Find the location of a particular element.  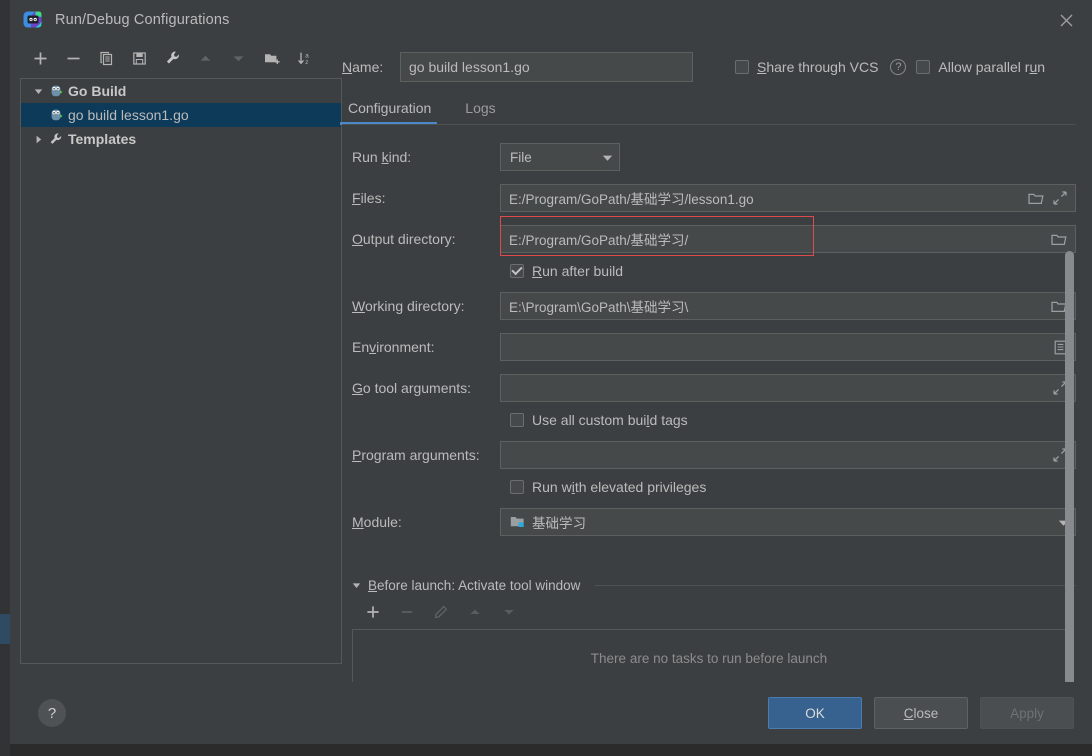

environment-row: Environment: is located at coordinates (709, 347).